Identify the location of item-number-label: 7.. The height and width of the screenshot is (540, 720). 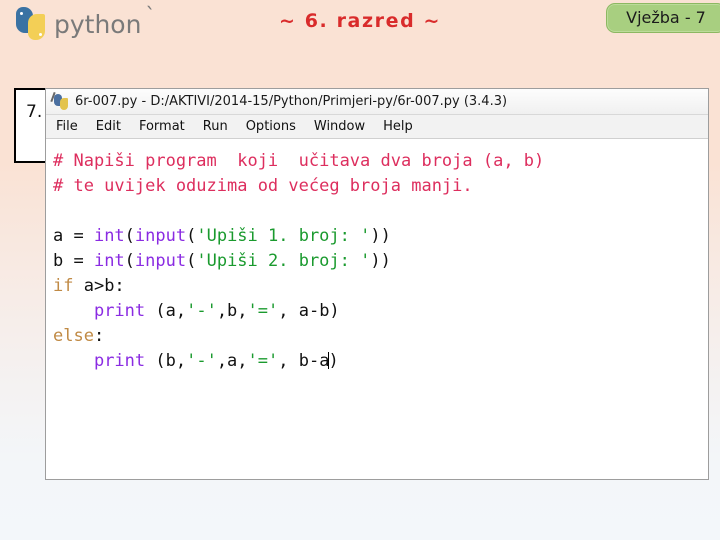
(34, 112).